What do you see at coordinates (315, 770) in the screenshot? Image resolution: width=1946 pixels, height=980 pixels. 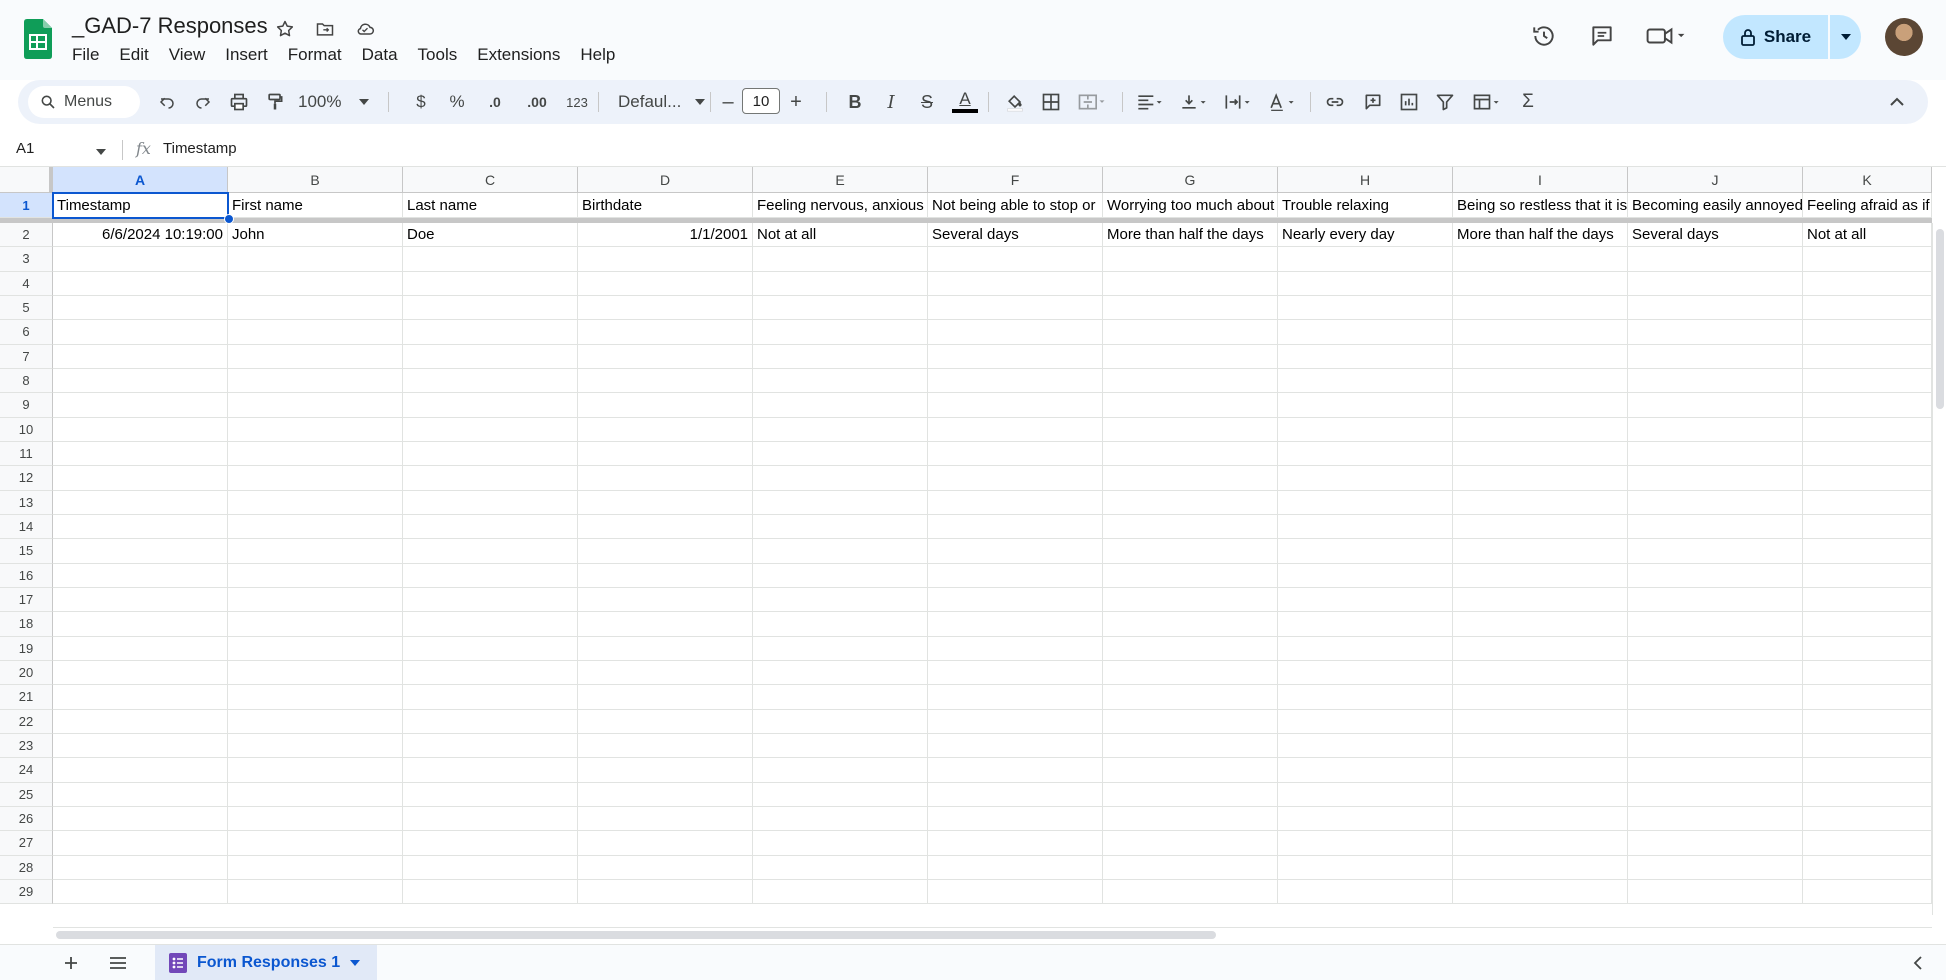 I see `cell-b24` at bounding box center [315, 770].